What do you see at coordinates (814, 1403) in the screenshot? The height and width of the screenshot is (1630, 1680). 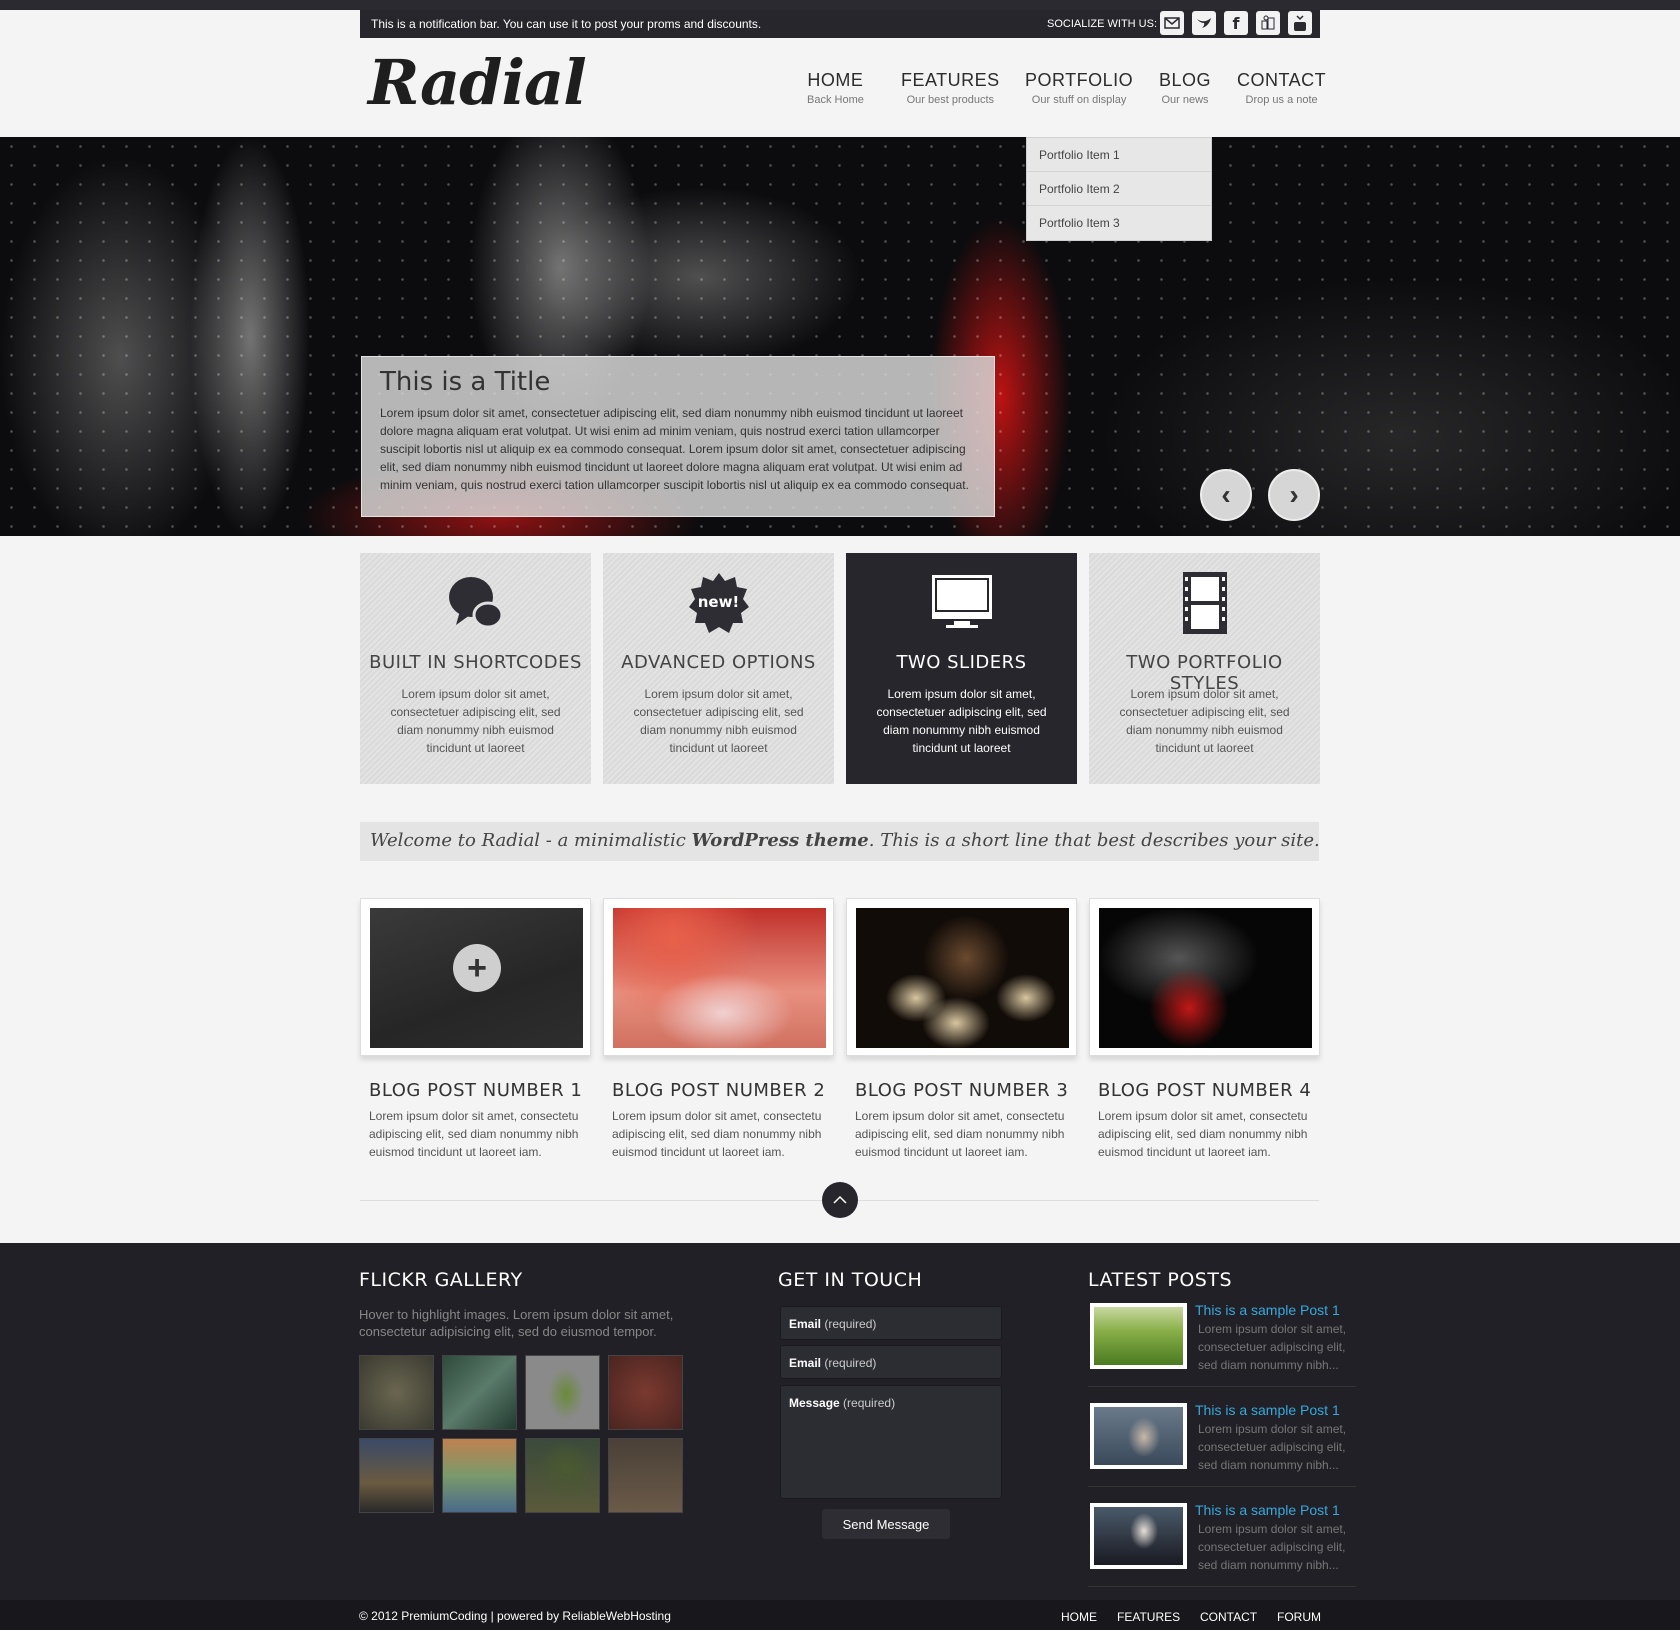 I see `field-label: Message` at bounding box center [814, 1403].